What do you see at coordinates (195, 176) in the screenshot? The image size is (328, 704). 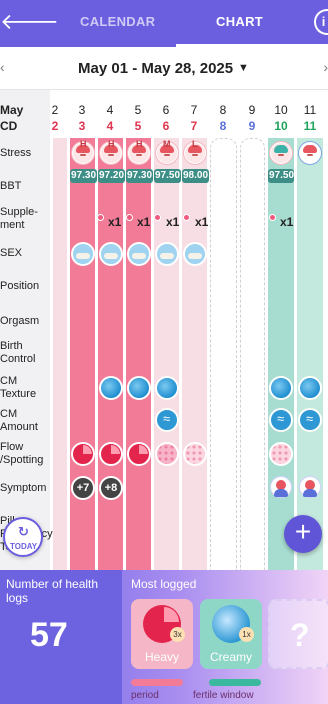 I see `bbt-value: 98.00` at bounding box center [195, 176].